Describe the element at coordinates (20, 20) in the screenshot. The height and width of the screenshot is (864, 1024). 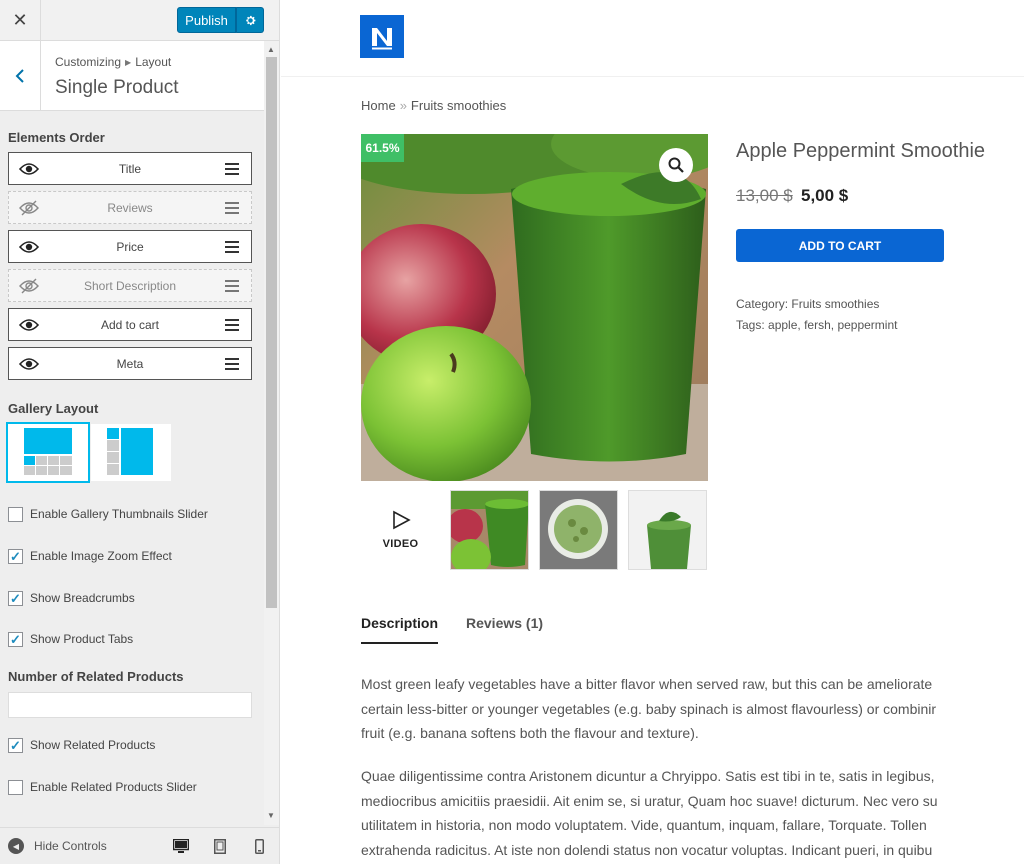
I see `close-customizer-button: ✕` at that location.